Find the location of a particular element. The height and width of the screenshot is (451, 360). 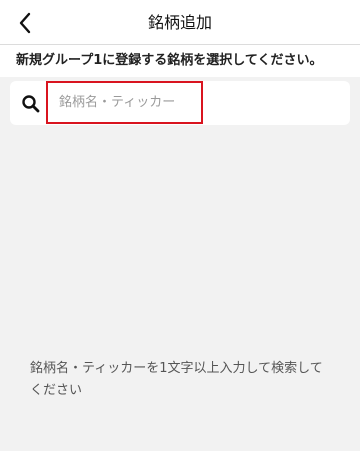

instruction-text: 新規グループ1に登録する銘柄を選択してください。 is located at coordinates (180, 61).